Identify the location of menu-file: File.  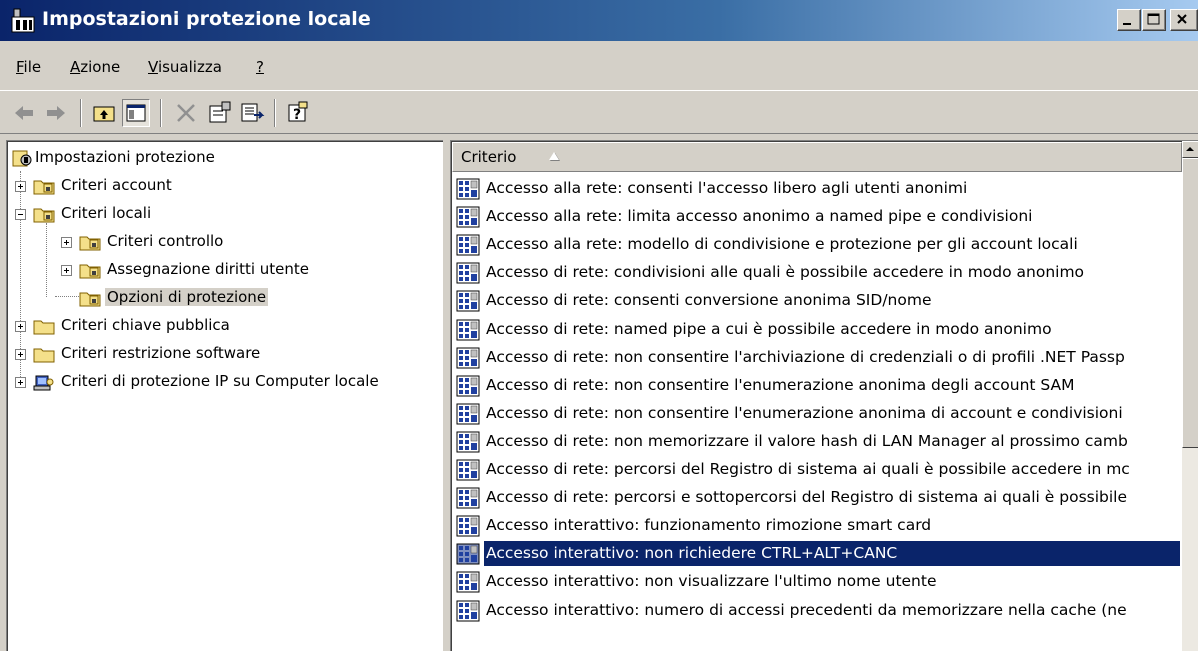
(28, 67).